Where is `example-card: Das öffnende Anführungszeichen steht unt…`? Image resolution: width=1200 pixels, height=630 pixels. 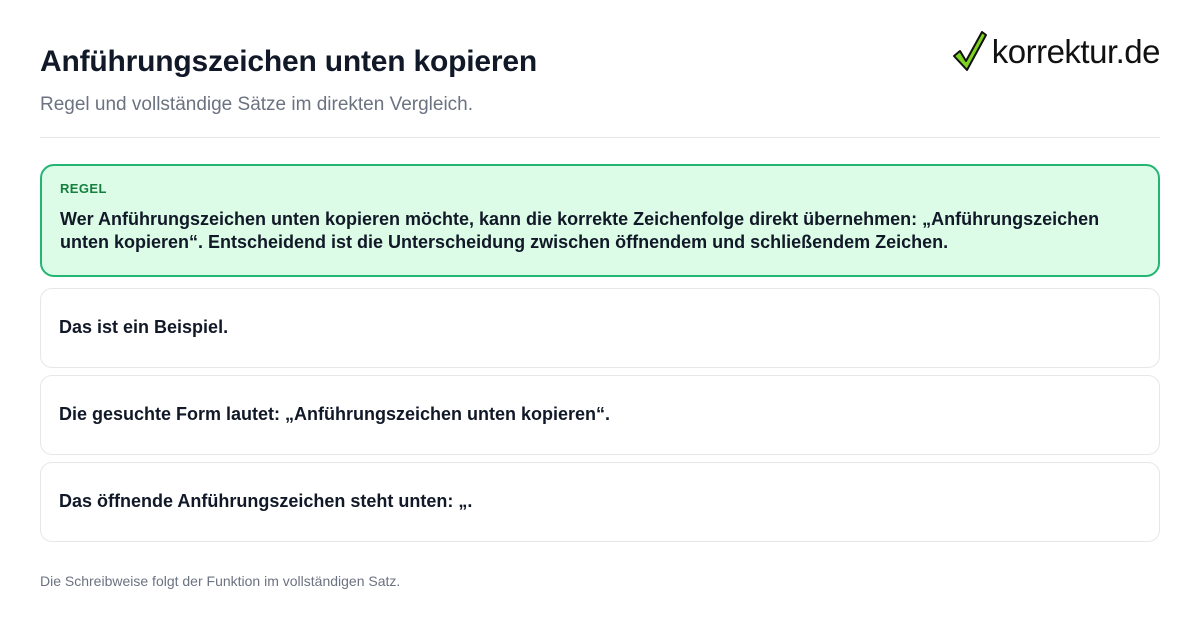 example-card: Das öffnende Anführungszeichen steht unt… is located at coordinates (600, 502).